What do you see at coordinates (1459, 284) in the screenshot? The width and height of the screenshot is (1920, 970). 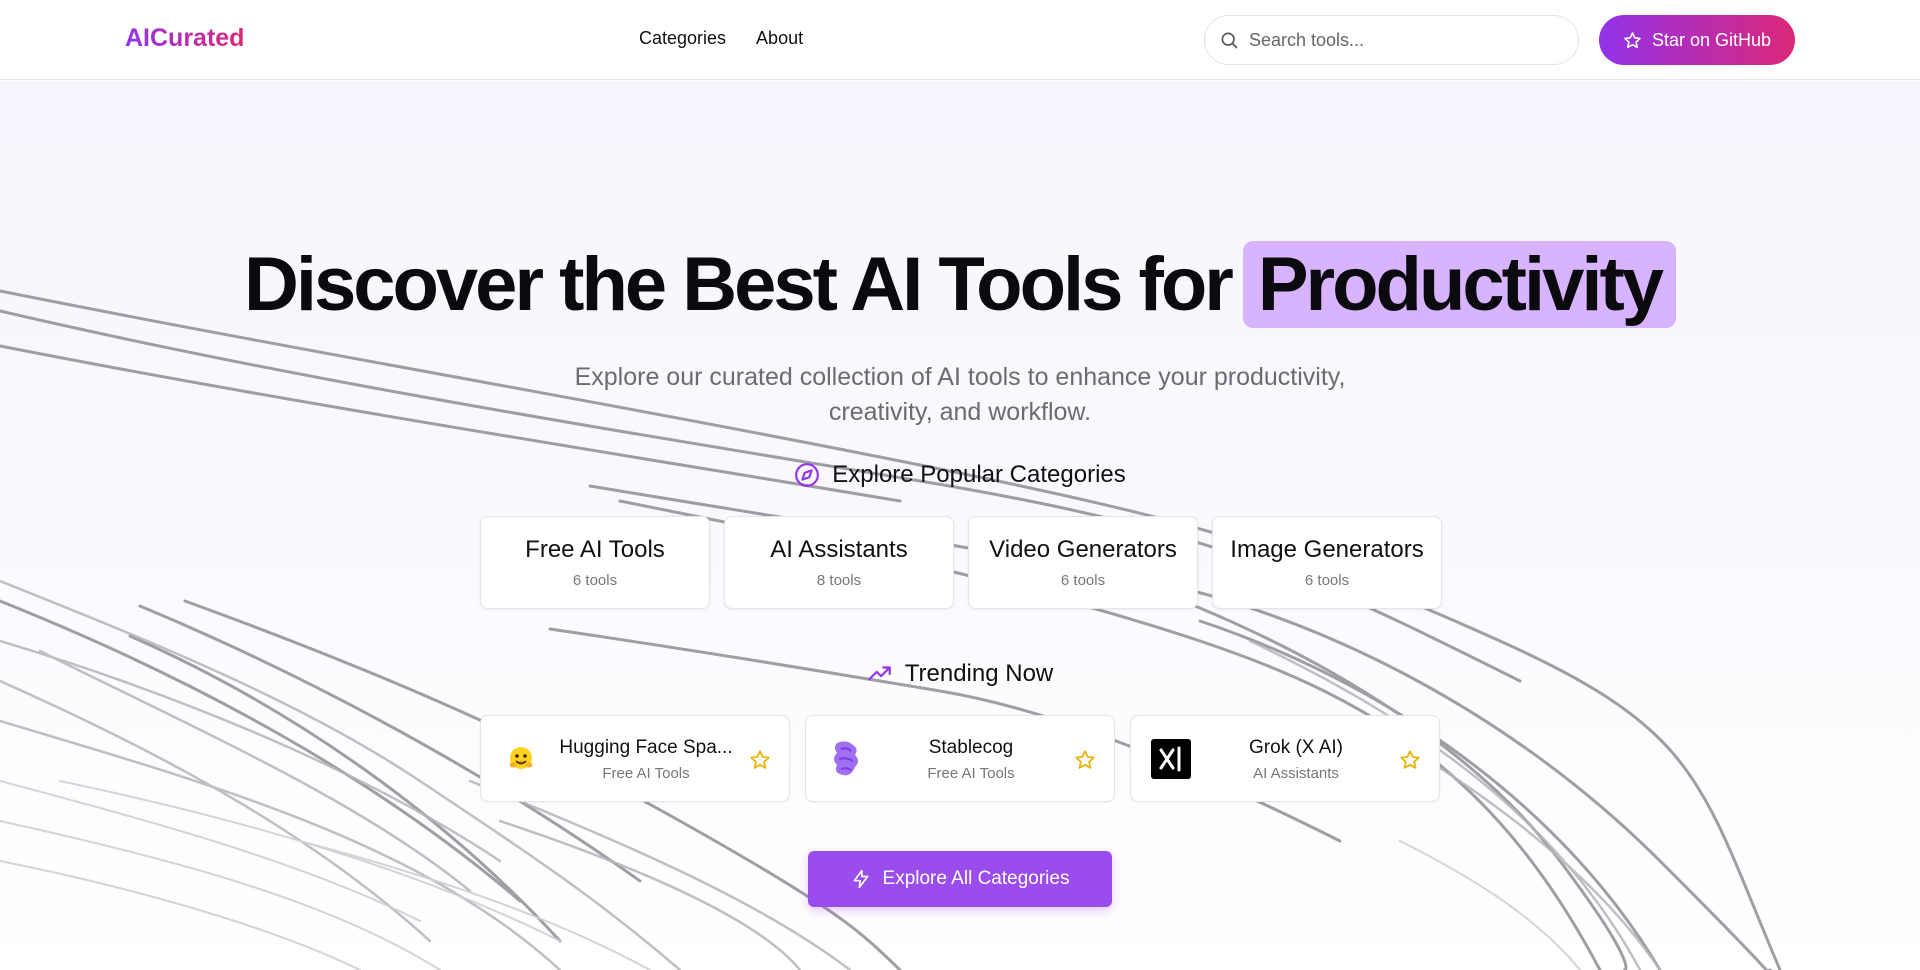 I see `hero-title-highlight: Productivity` at bounding box center [1459, 284].